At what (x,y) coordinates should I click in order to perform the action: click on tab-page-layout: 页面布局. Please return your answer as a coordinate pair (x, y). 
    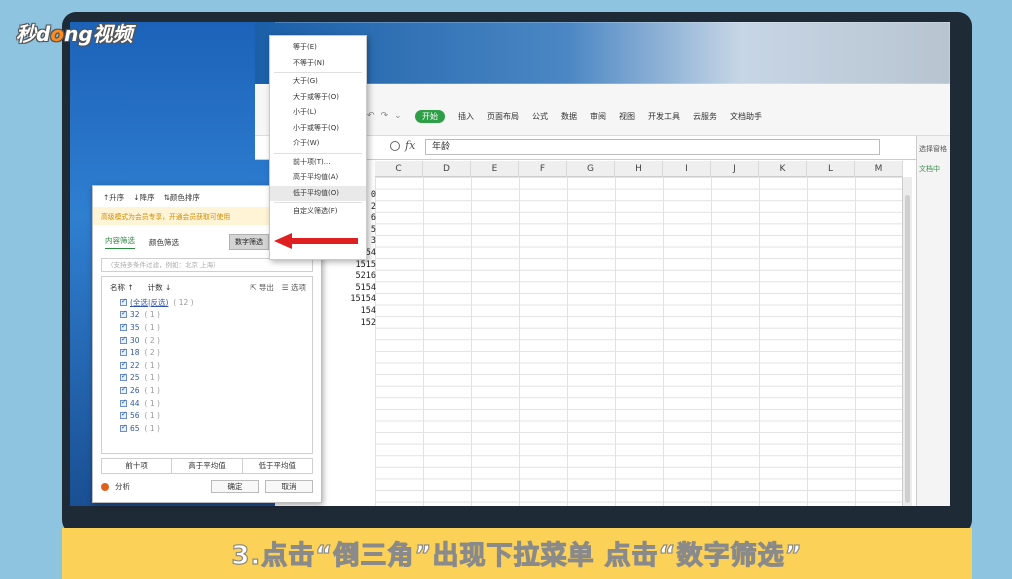
    Looking at the image, I should click on (503, 116).